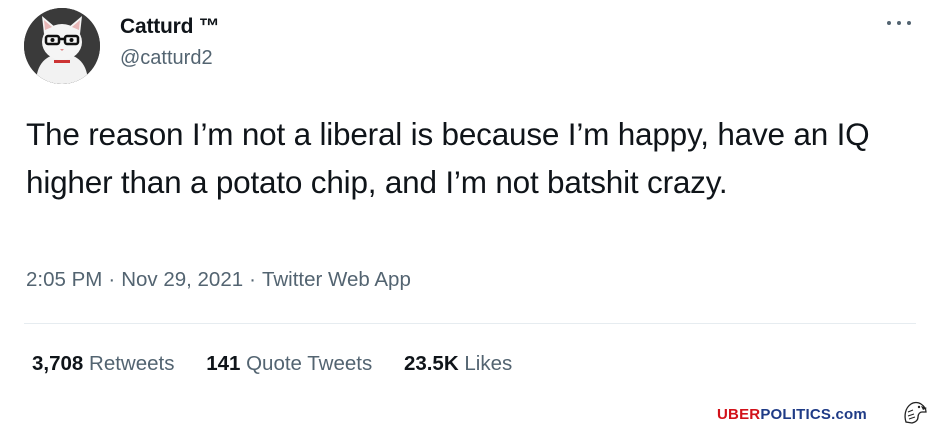 This screenshot has height=429, width=940. What do you see at coordinates (223, 363) in the screenshot?
I see `quote-tweets-count: 141` at bounding box center [223, 363].